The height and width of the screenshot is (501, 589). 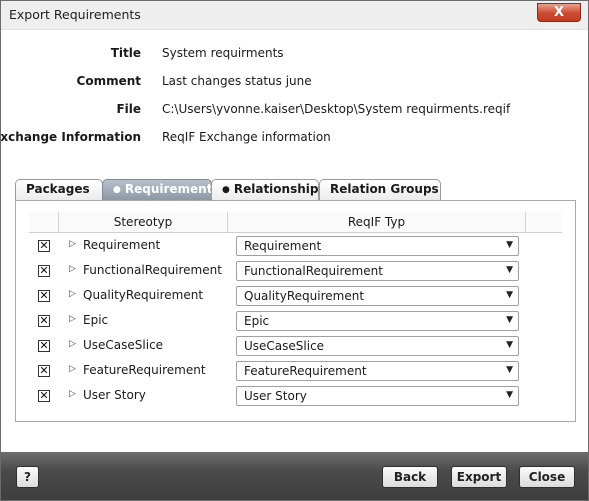 I want to click on stereotype-label: User Story, so click(x=114, y=395).